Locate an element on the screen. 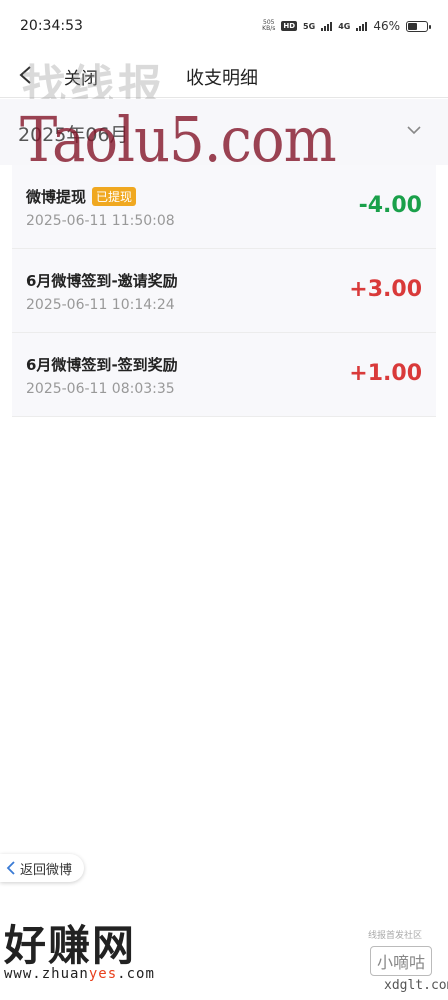 The image size is (448, 1000). status-badge: 已提现 is located at coordinates (114, 196).